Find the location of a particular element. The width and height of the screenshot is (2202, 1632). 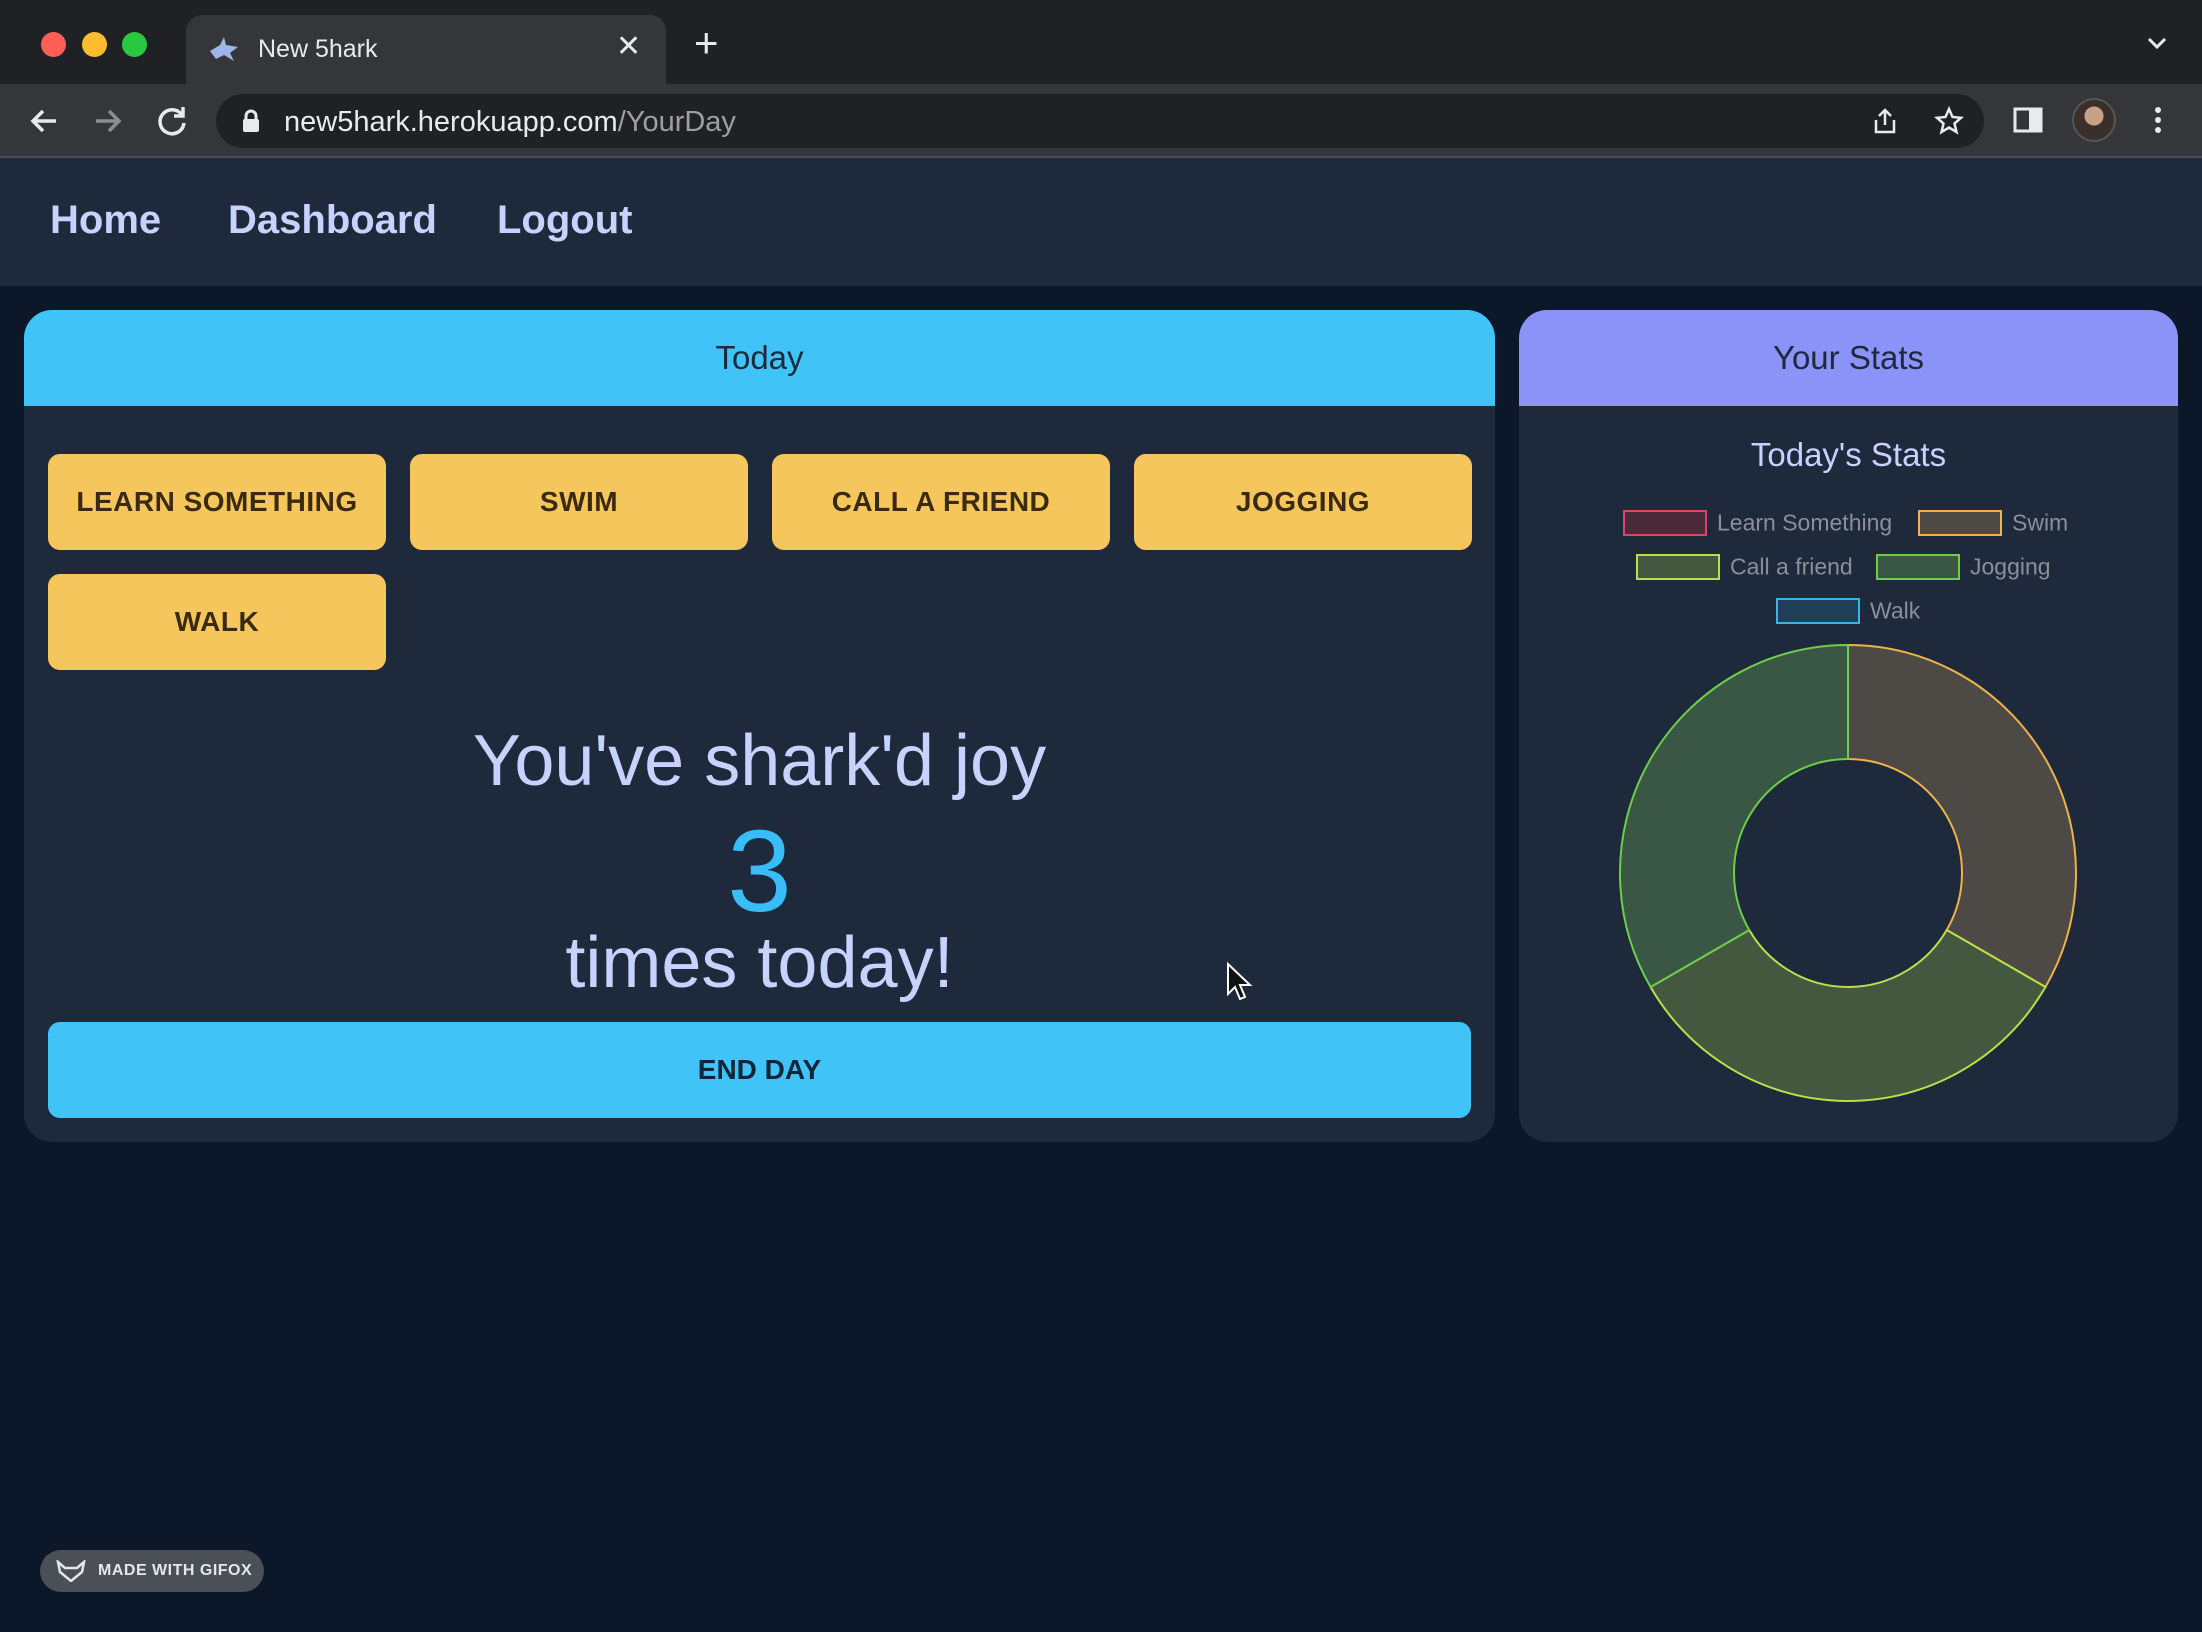

address-bar: new5hark.herokuapp.com/YourDay is located at coordinates (1100, 121).